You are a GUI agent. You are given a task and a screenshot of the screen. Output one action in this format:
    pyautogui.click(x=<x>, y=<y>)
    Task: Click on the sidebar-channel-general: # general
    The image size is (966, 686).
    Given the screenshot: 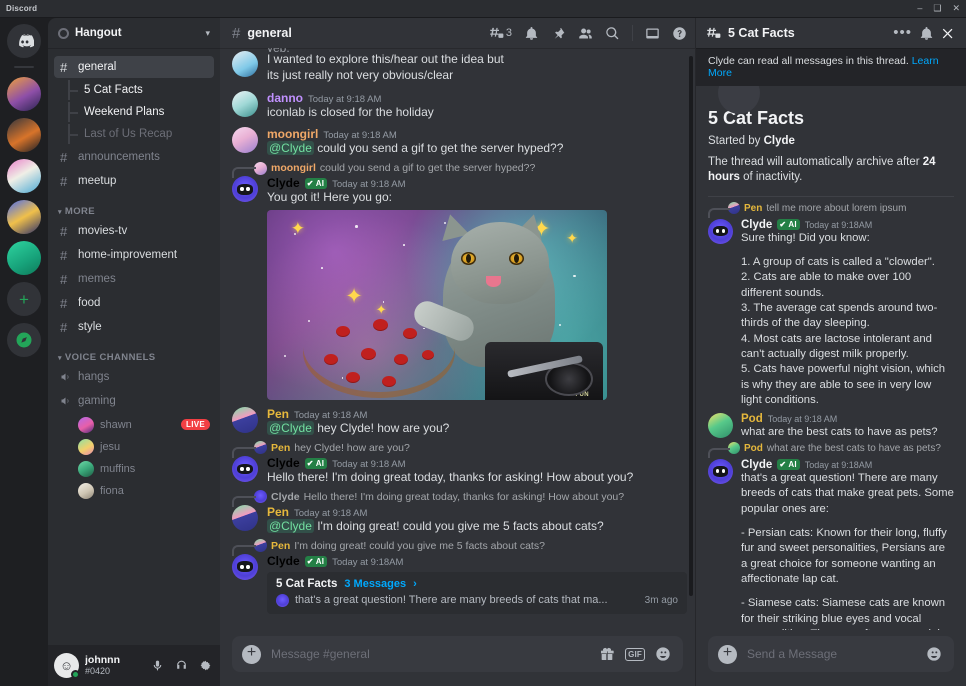 What is the action you would take?
    pyautogui.click(x=134, y=67)
    